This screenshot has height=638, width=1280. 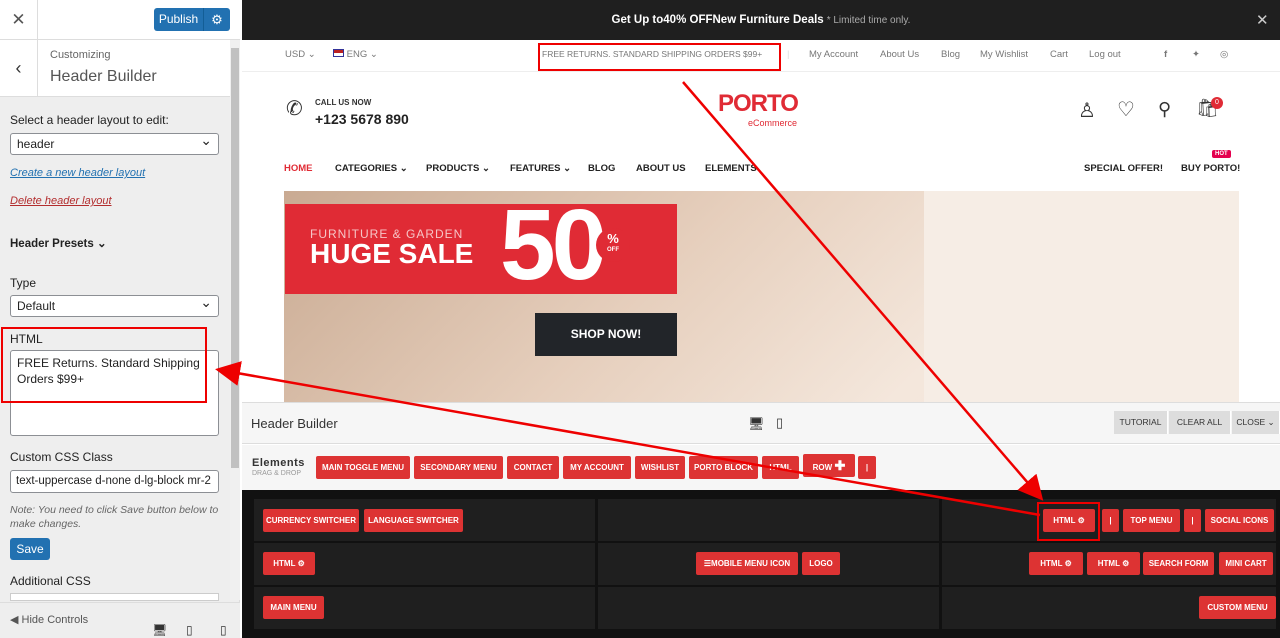 What do you see at coordinates (661, 168) in the screenshot?
I see `nav-item-about: ABOUT US` at bounding box center [661, 168].